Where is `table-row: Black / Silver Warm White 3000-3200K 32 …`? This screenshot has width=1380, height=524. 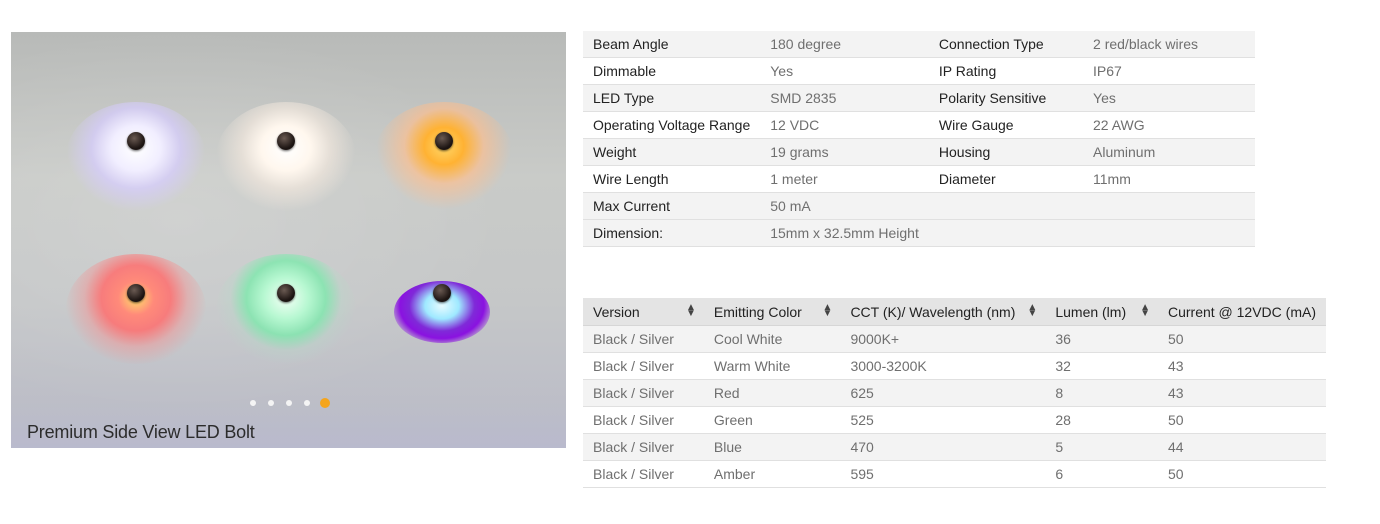 table-row: Black / Silver Warm White 3000-3200K 32 … is located at coordinates (954, 366).